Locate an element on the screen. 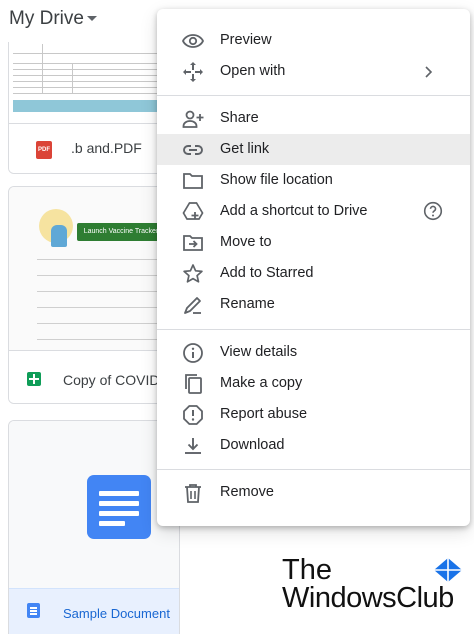 The width and height of the screenshot is (474, 641). info-icon is located at coordinates (193, 353).